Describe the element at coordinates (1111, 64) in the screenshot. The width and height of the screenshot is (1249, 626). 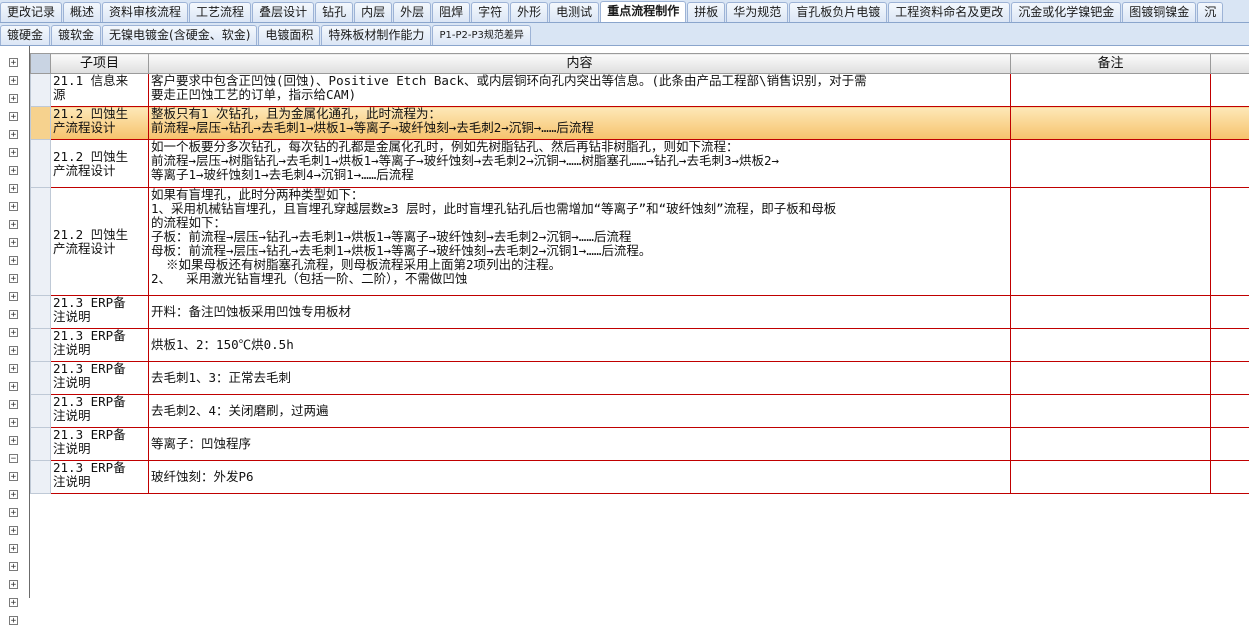
I see `column-header-remark: 备注` at that location.